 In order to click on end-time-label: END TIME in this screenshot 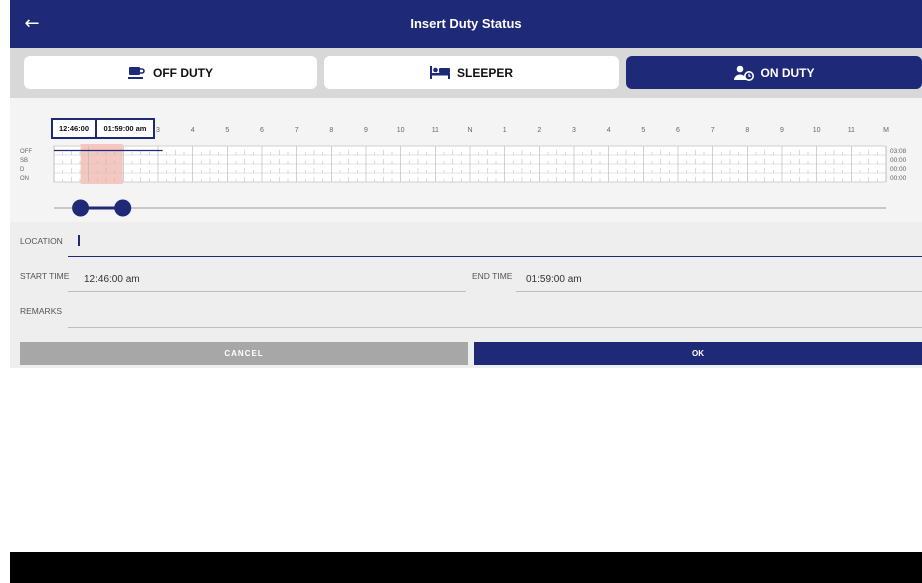, I will do `click(492, 276)`.